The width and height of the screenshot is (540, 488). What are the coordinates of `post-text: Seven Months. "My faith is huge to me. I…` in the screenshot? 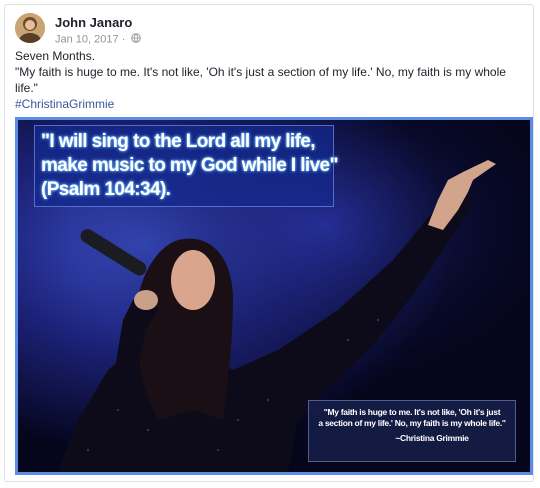 It's located at (272, 80).